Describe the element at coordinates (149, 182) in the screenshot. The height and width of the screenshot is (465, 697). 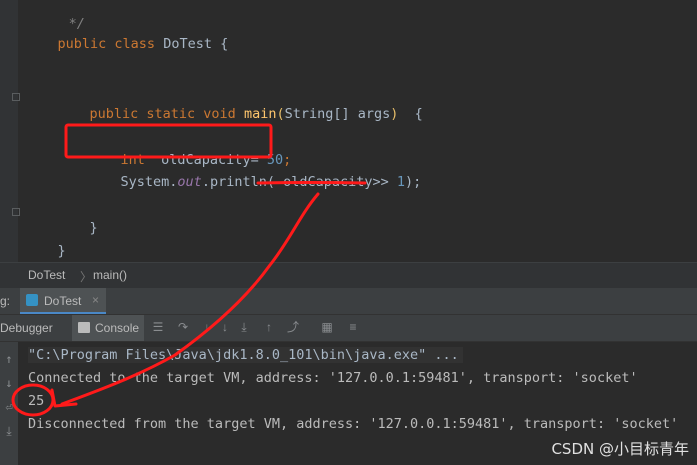
I see `code-text: System.` at that location.